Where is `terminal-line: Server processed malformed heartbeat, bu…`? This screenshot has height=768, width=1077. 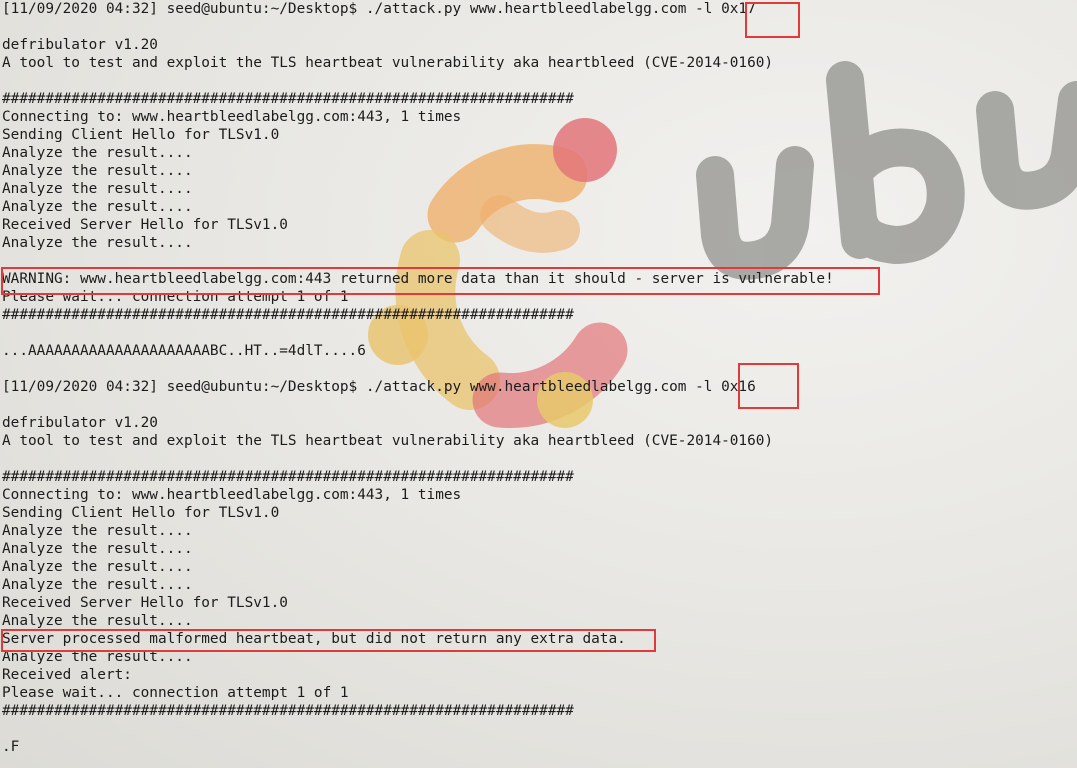
terminal-line: Server processed malformed heartbeat, bu… is located at coordinates (314, 639).